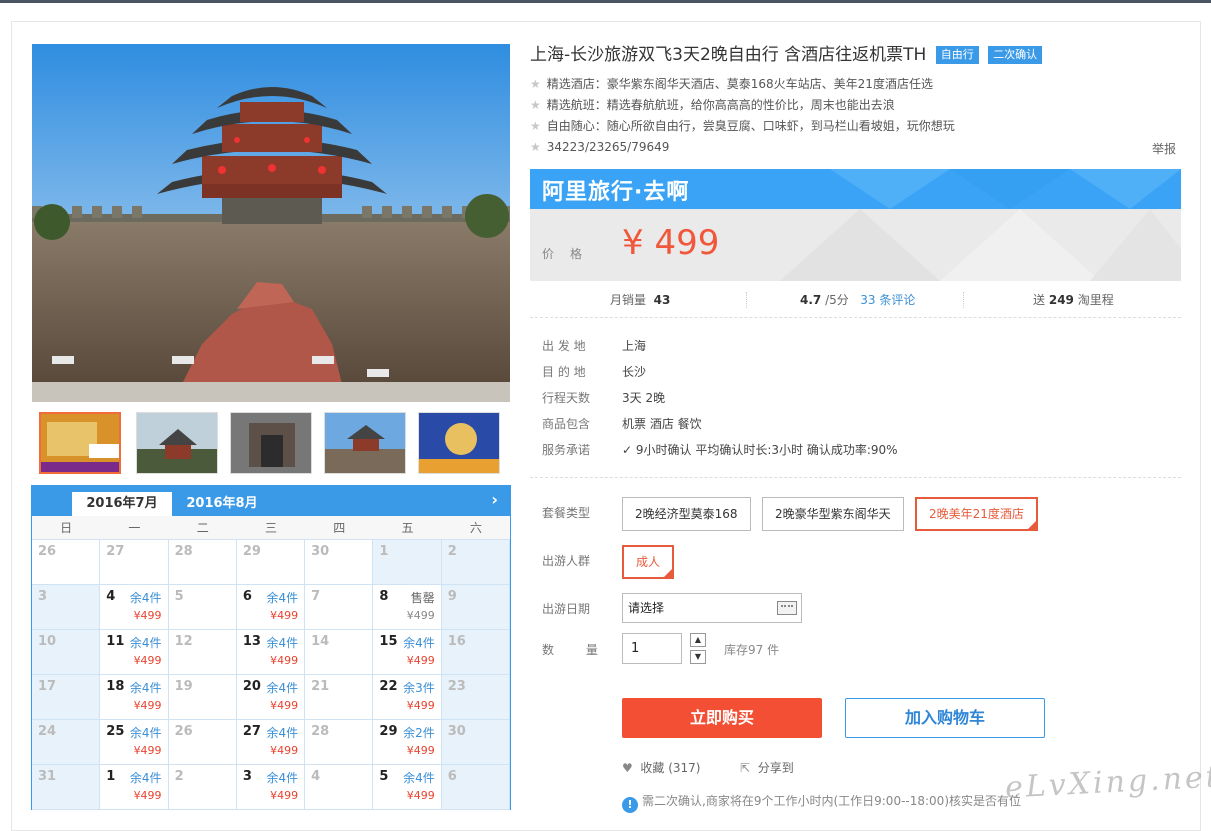 The width and height of the screenshot is (1211, 831). I want to click on package-option-3-selected: 2晚美年21度酒店, so click(976, 514).